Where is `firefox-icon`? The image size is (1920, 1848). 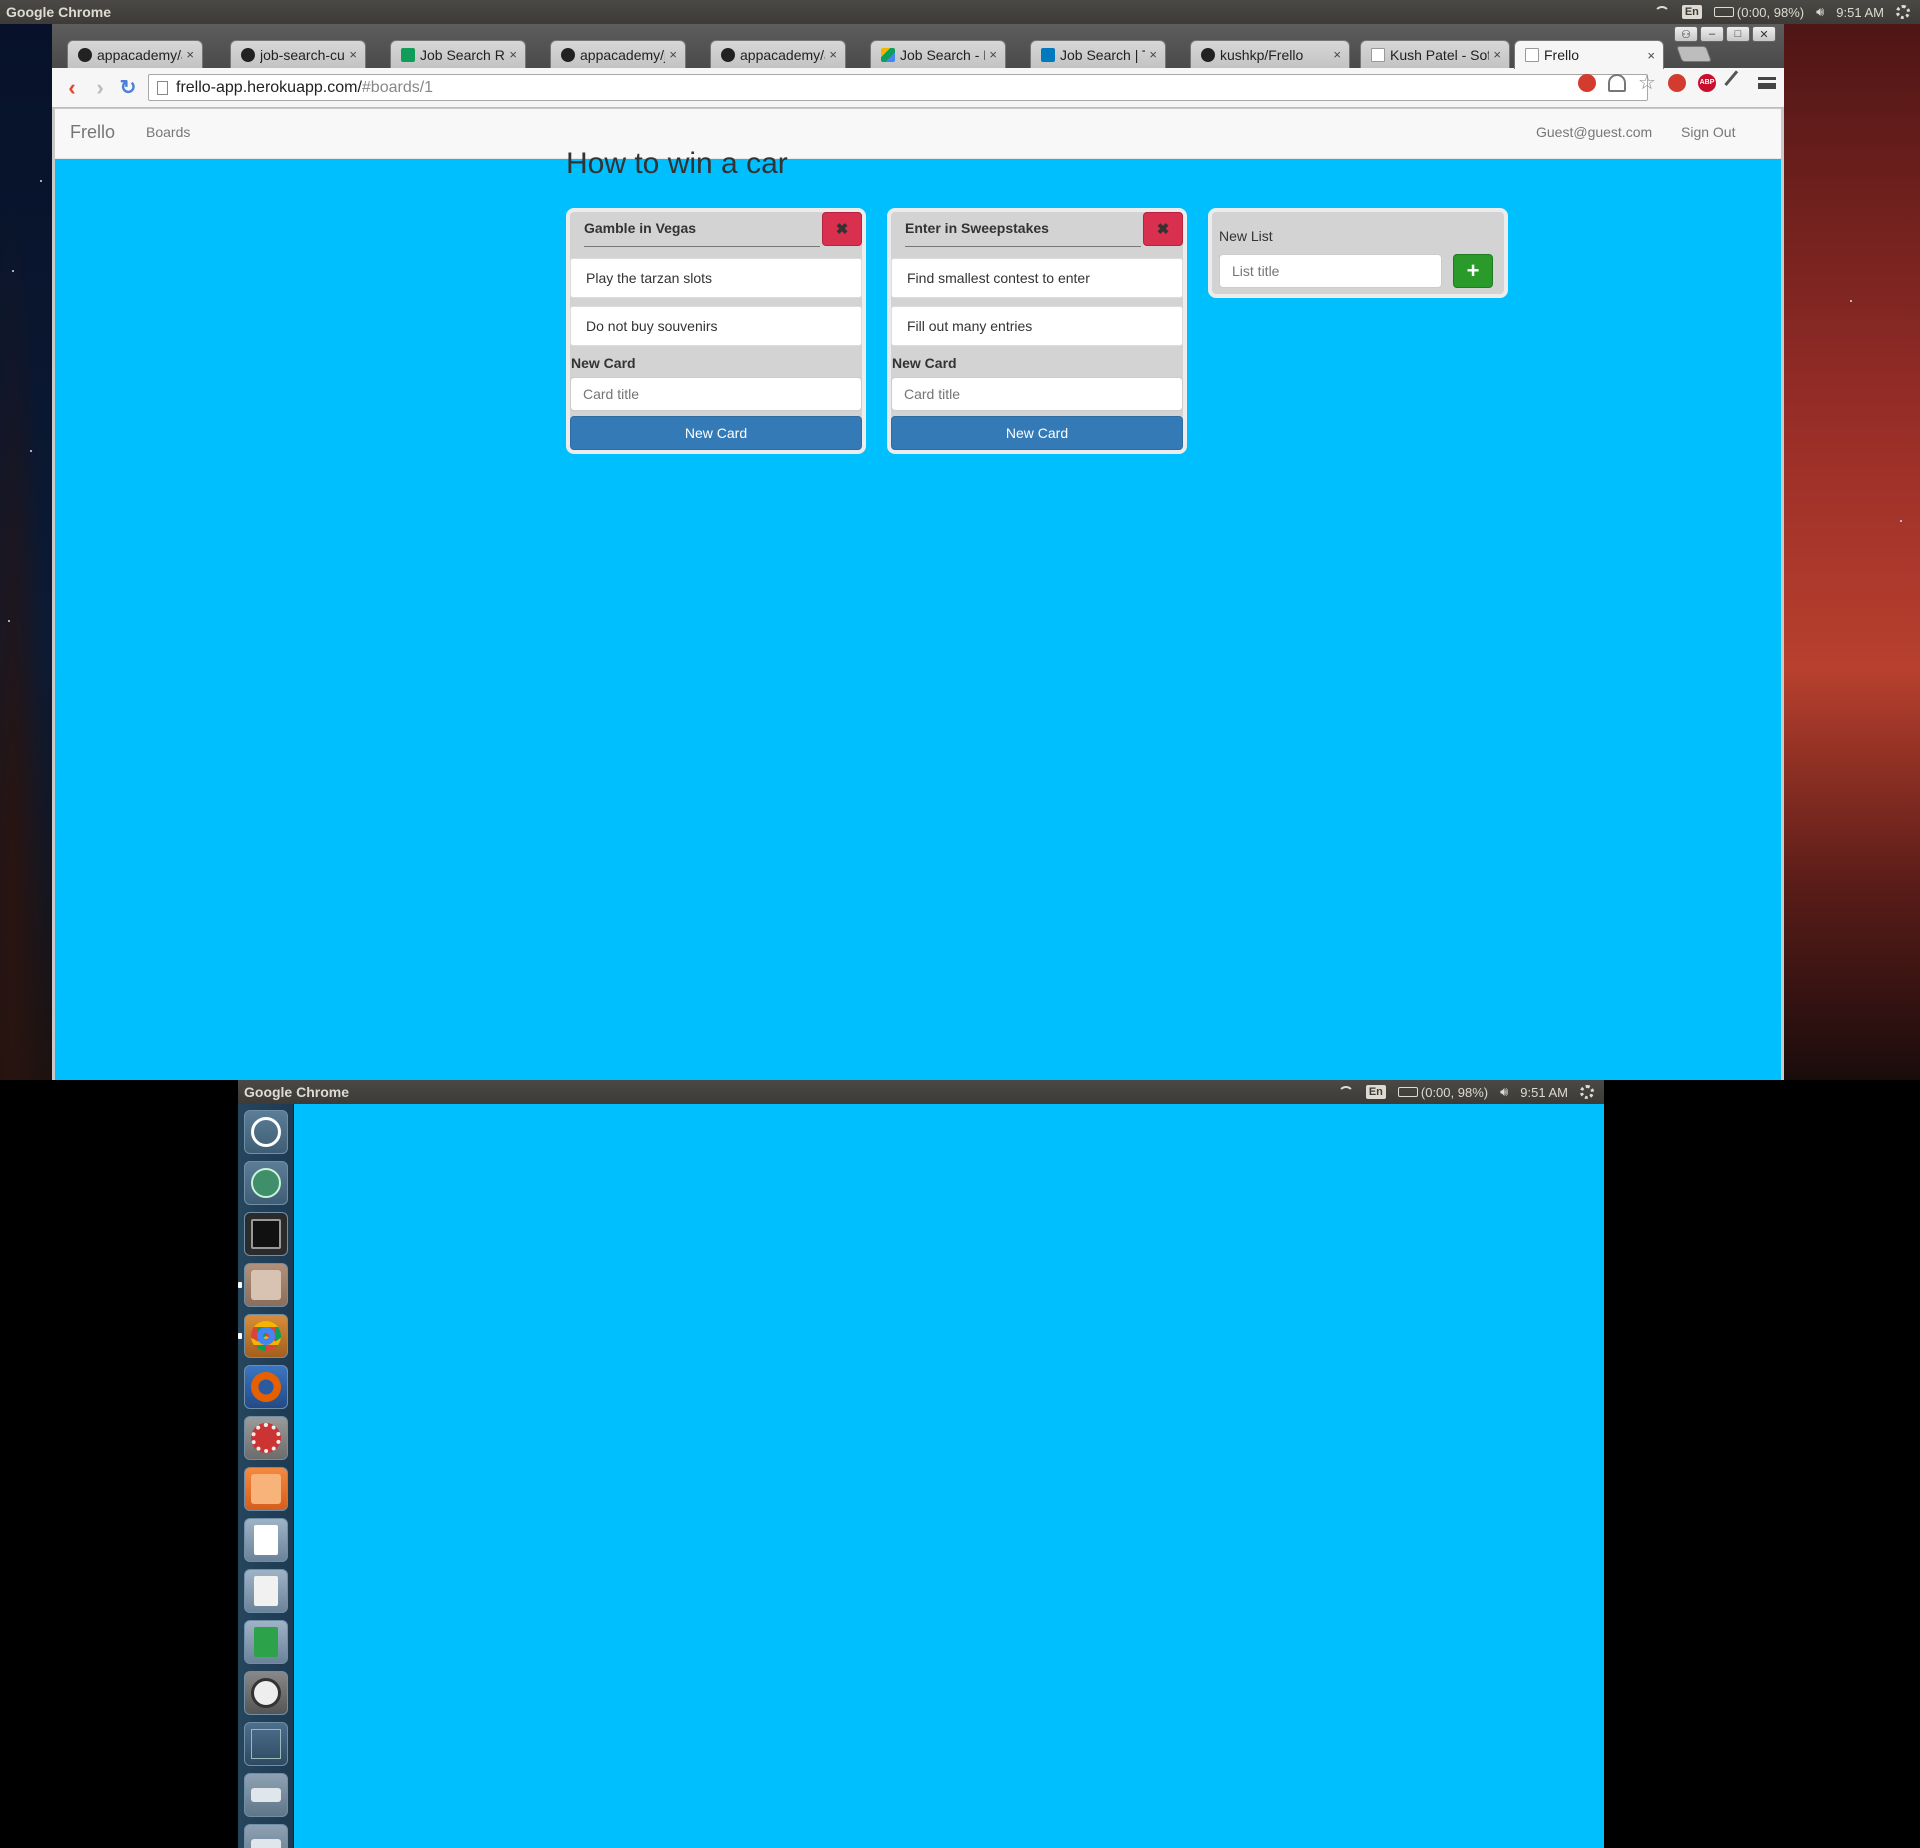 firefox-icon is located at coordinates (266, 1387).